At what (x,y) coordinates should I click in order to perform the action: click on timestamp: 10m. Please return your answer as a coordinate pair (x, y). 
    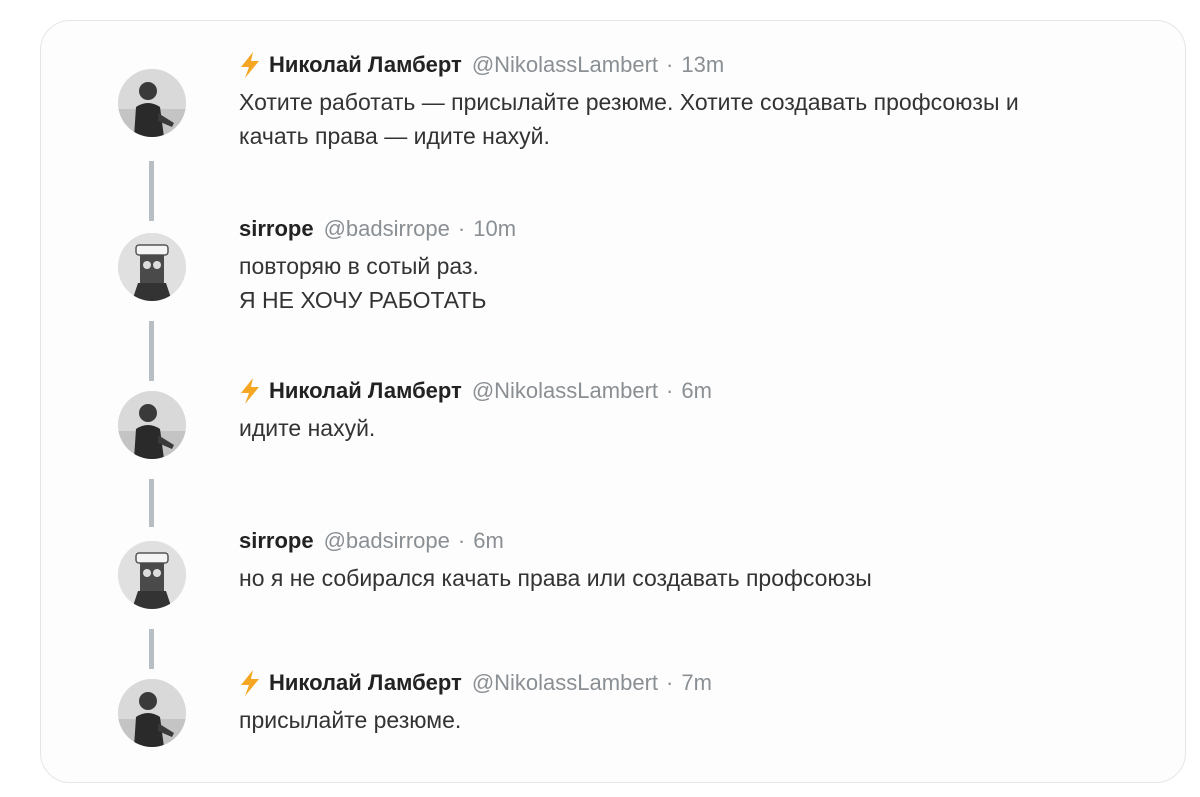
    Looking at the image, I should click on (494, 229).